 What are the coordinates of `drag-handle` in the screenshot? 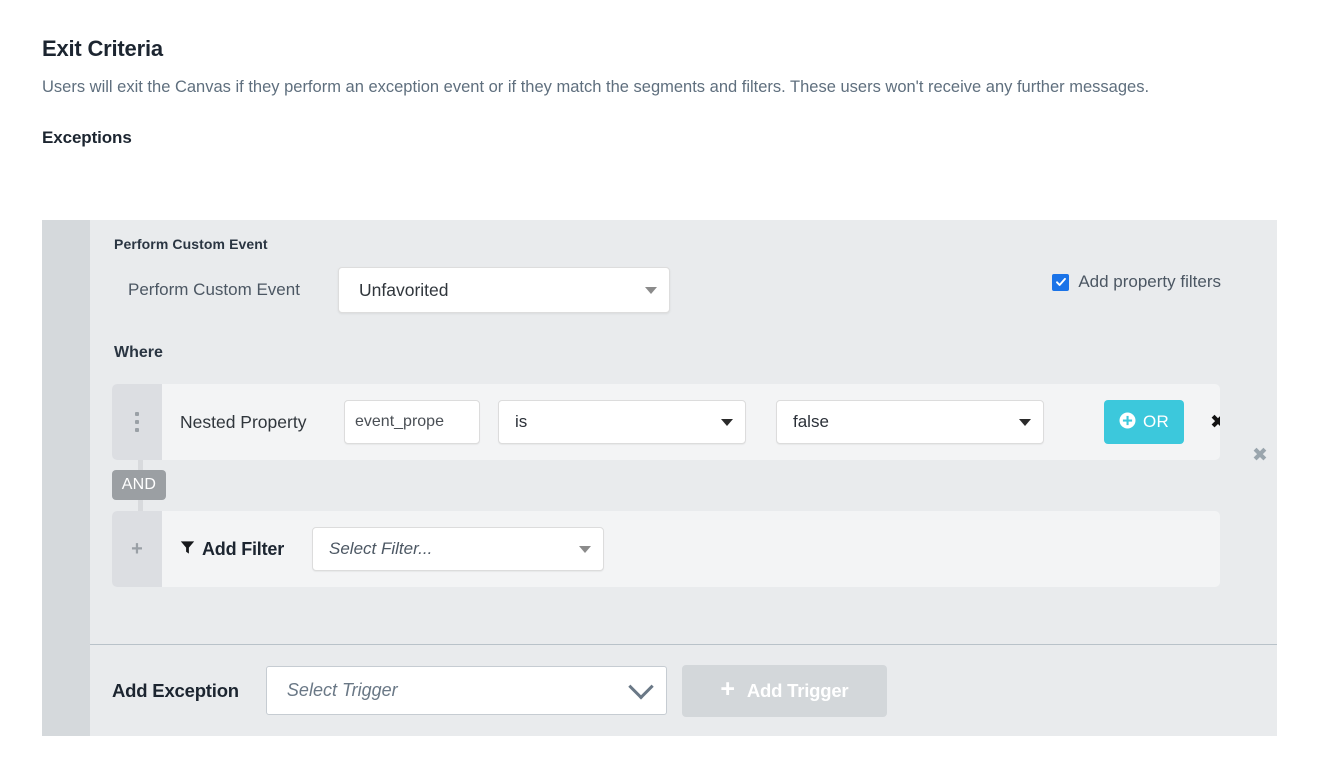 It's located at (137, 422).